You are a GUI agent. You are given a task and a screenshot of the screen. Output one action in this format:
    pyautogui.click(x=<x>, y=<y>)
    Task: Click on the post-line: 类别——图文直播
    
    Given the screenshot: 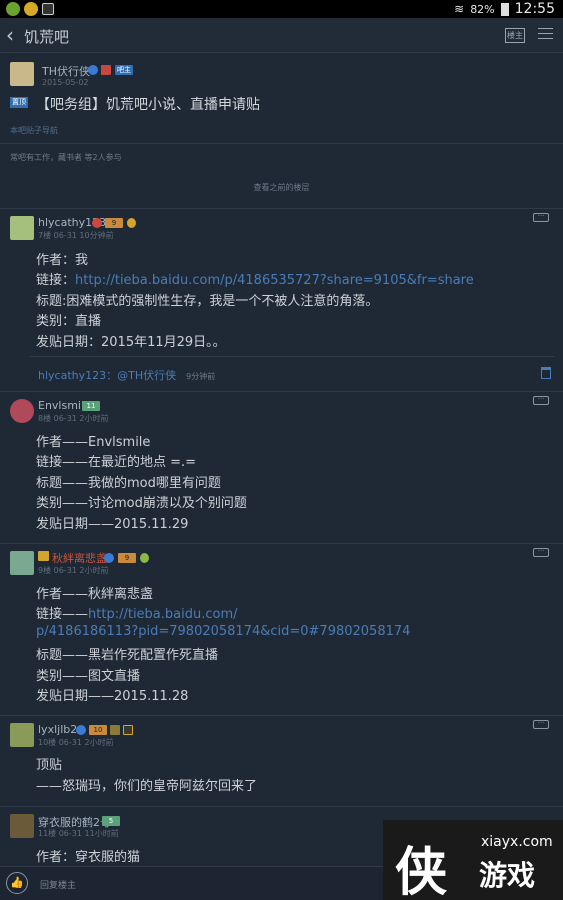 What is the action you would take?
    pyautogui.click(x=88, y=676)
    